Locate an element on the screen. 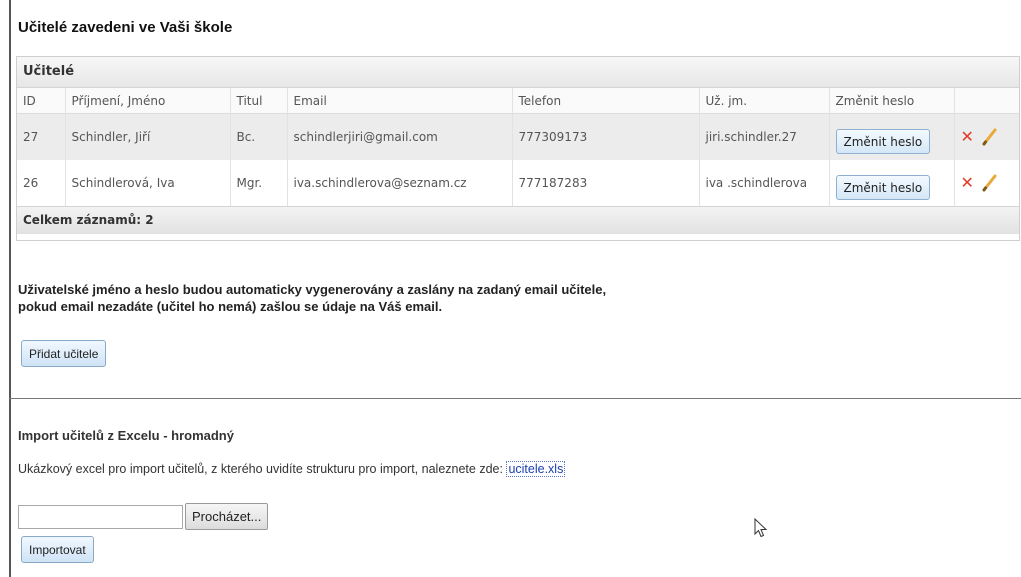 Image resolution: width=1021 pixels, height=577 pixels. col-header-id: ID is located at coordinates (41, 101).